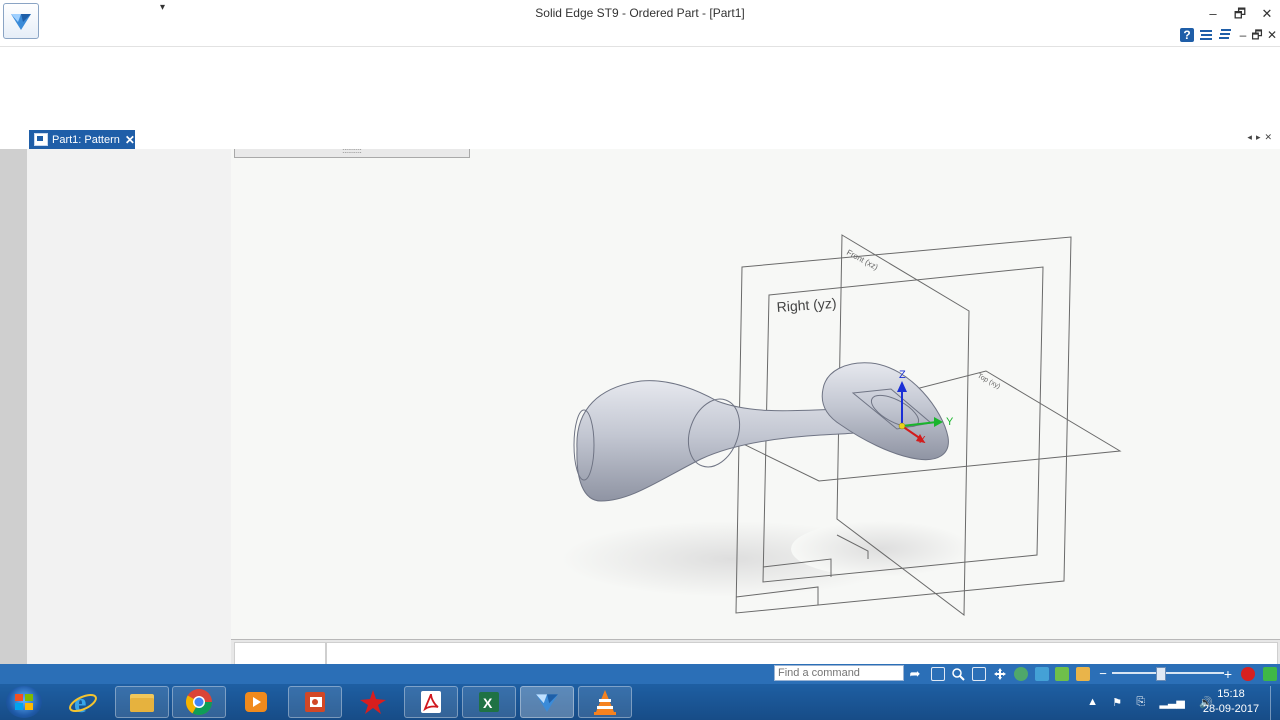  I want to click on folder-icon, so click(142, 703).